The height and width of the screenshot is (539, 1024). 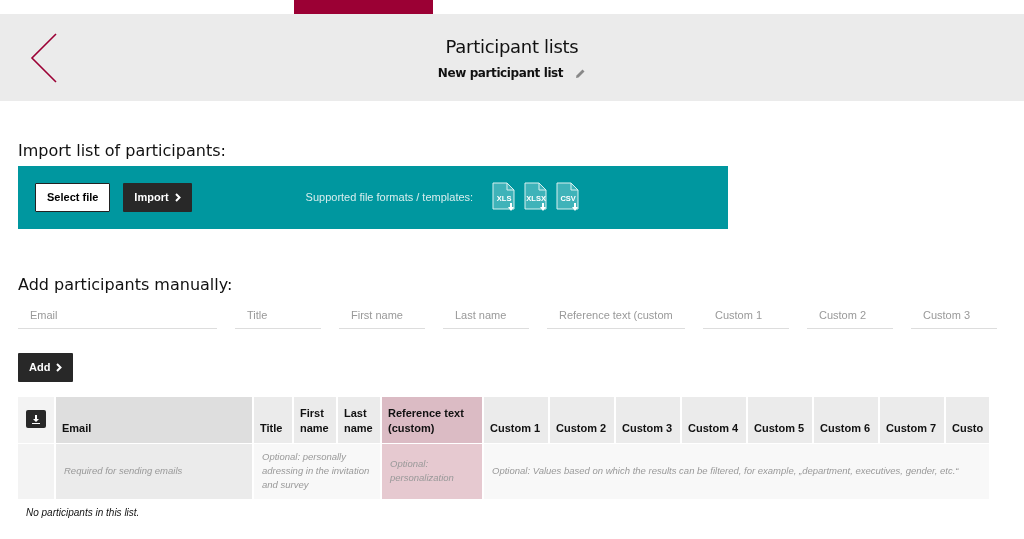 What do you see at coordinates (968, 419) in the screenshot?
I see `column-header: Custo` at bounding box center [968, 419].